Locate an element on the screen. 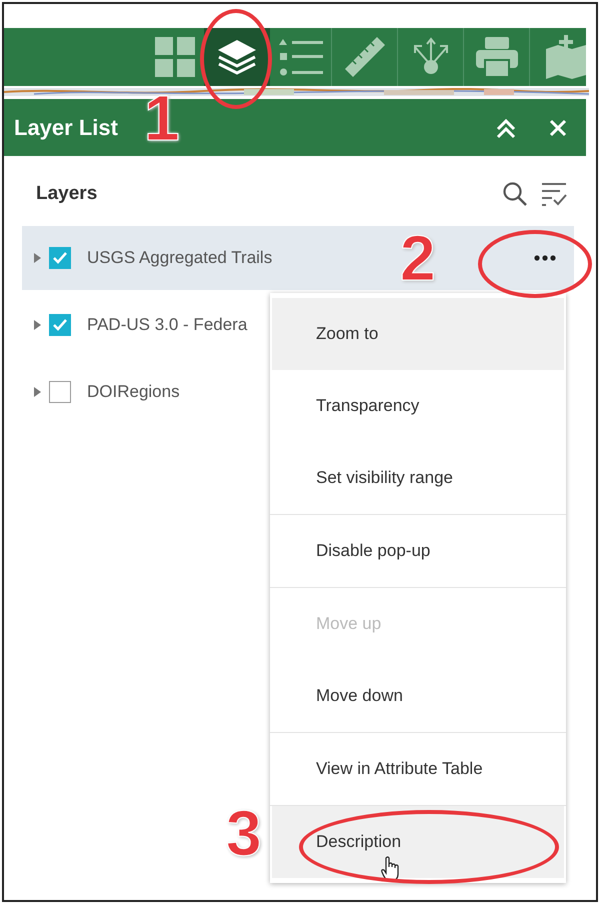  layers-tool-button is located at coordinates (237, 57).